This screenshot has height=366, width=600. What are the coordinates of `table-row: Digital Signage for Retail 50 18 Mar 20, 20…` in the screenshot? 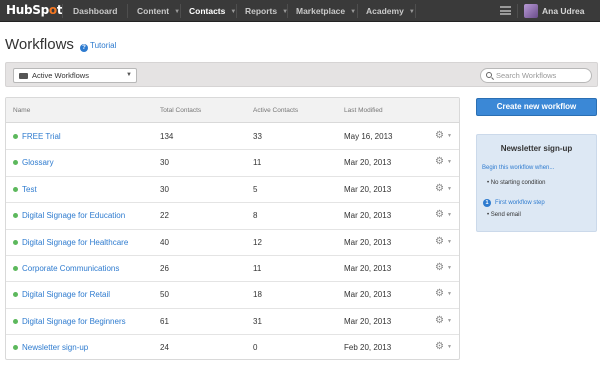 It's located at (232, 295).